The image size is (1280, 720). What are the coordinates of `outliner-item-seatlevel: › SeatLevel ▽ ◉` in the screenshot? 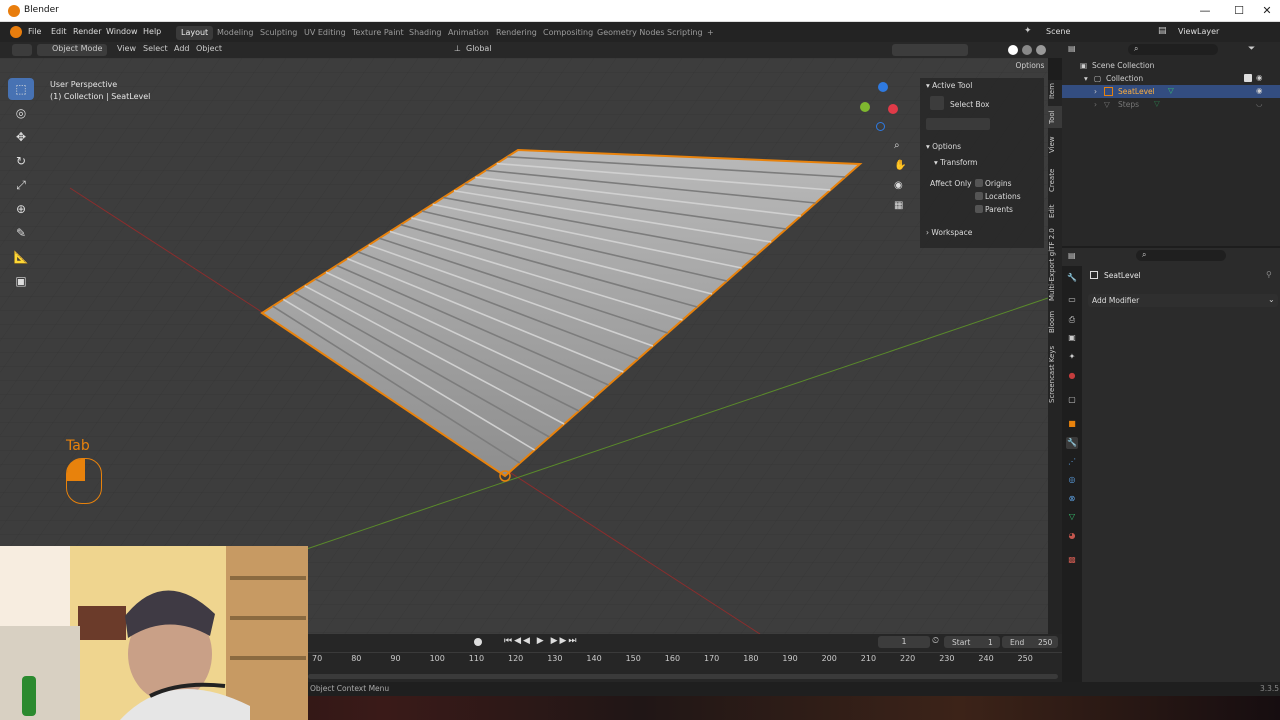 It's located at (1171, 91).